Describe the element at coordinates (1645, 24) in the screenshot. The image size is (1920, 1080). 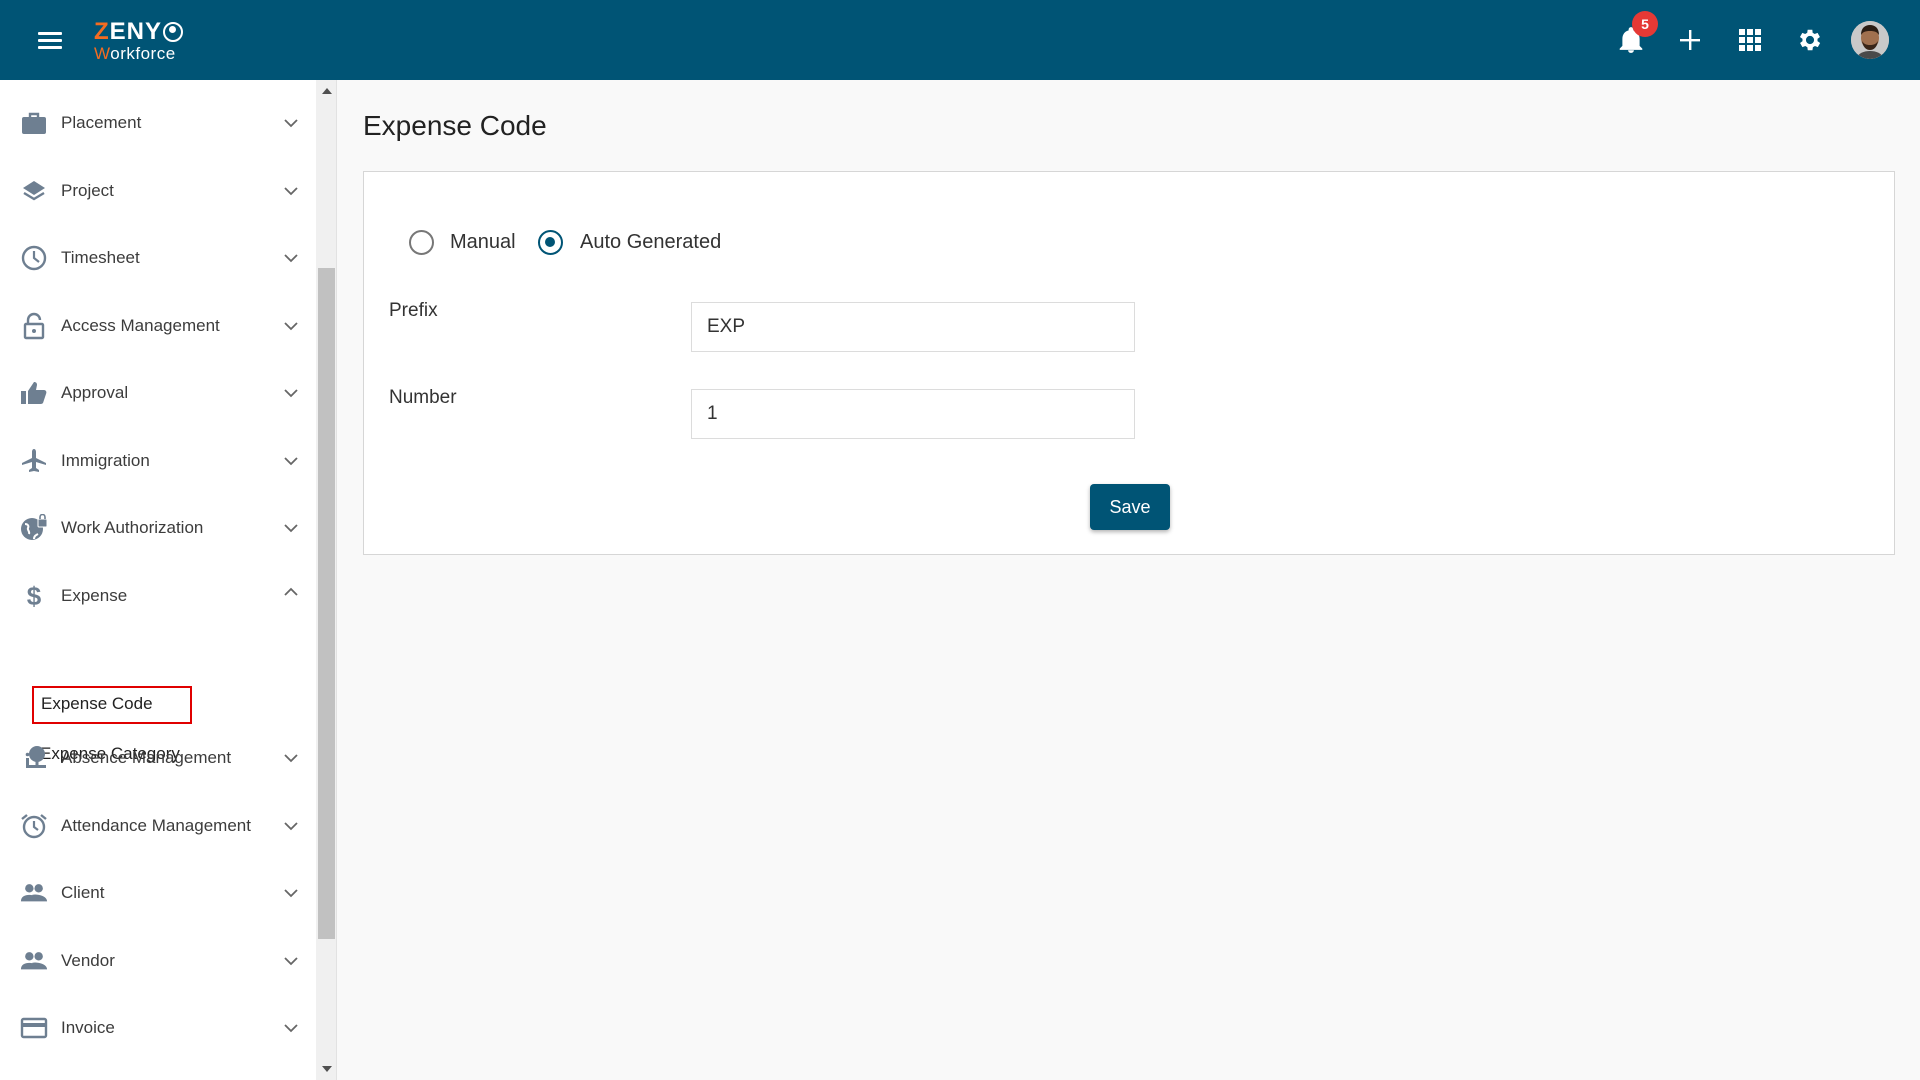
I see `notification-badge: 5` at that location.